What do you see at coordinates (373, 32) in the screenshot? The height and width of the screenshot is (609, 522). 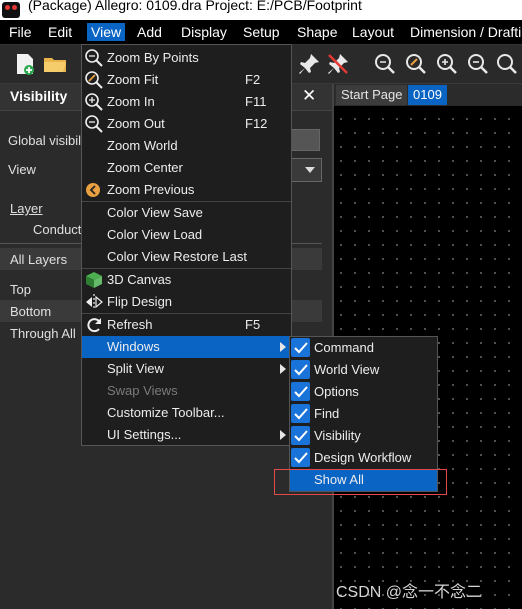 I see `menu-layout: Layout` at bounding box center [373, 32].